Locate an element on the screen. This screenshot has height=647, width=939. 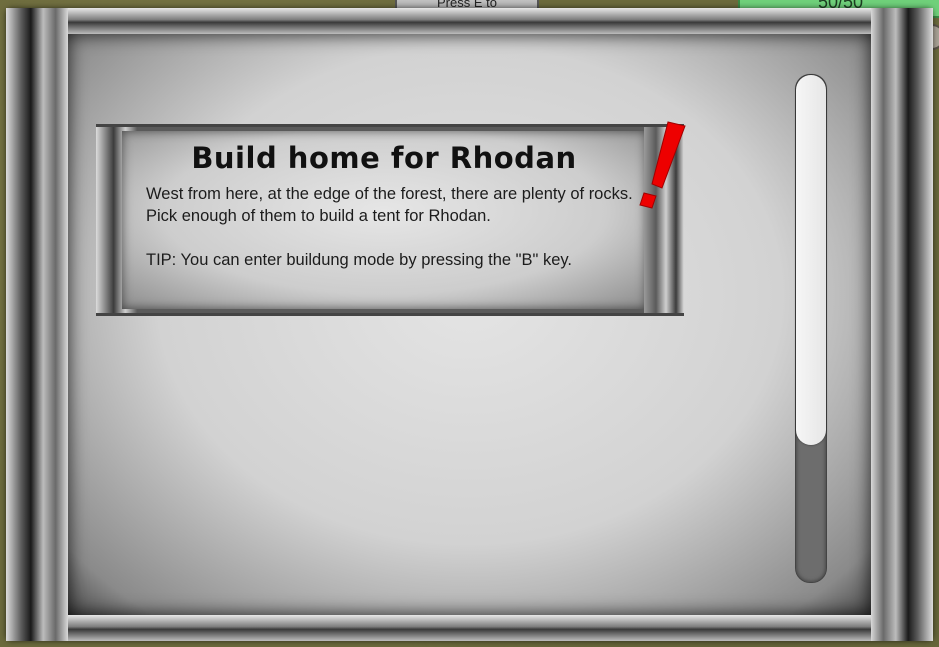
frame-bottom is located at coordinates (469, 628).